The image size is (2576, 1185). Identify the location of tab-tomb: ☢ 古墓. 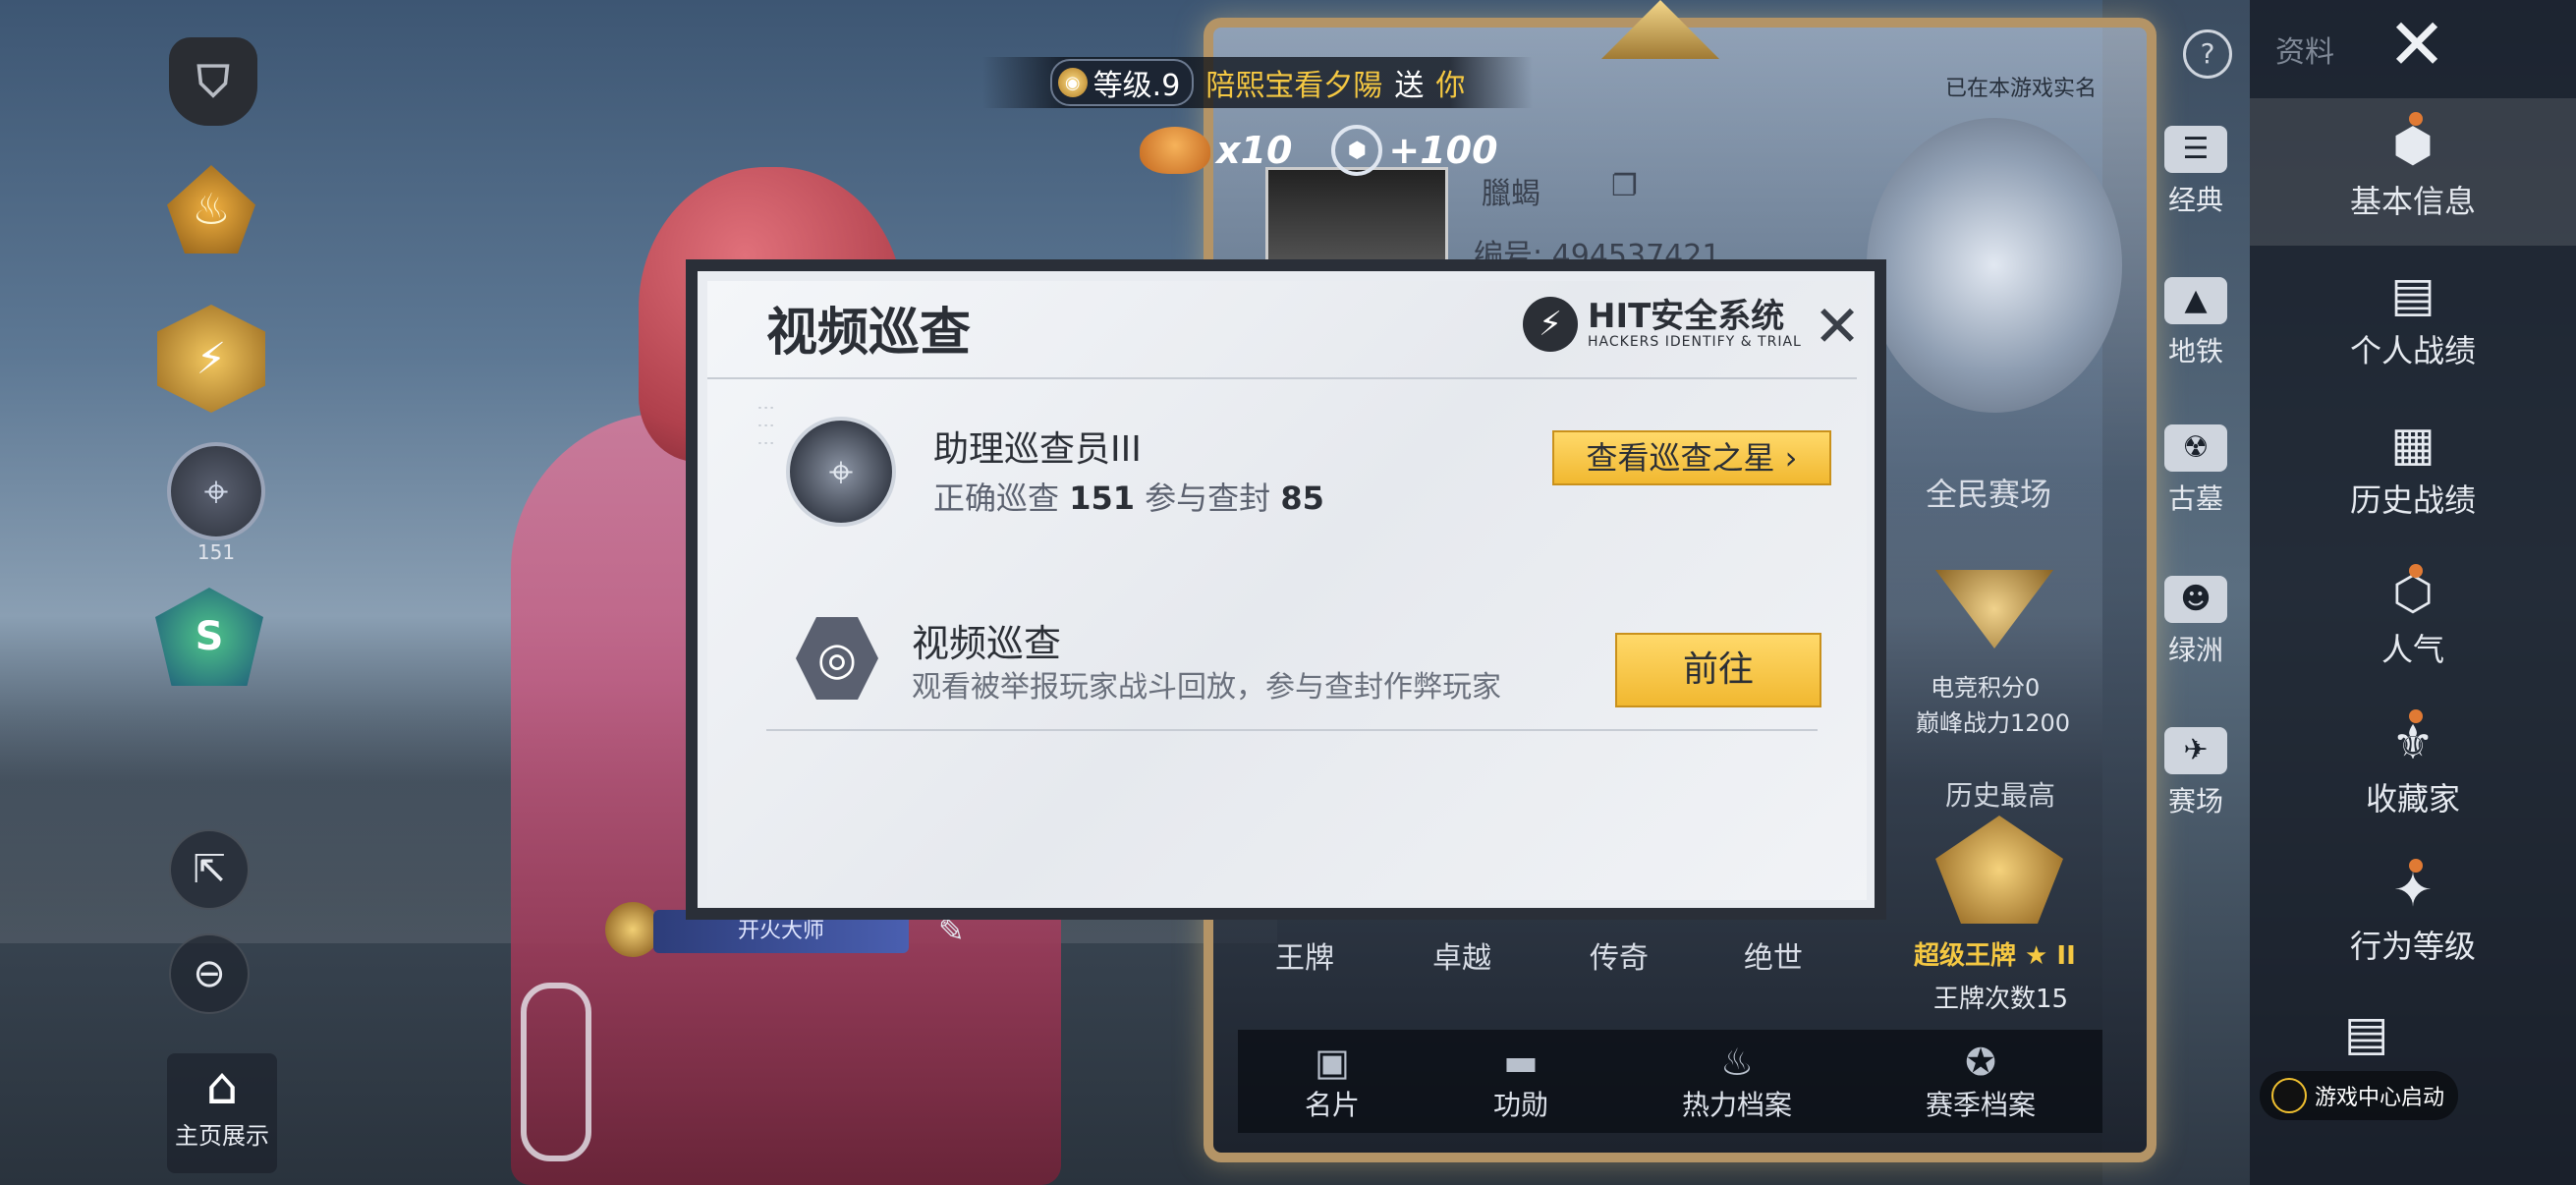
(2196, 471).